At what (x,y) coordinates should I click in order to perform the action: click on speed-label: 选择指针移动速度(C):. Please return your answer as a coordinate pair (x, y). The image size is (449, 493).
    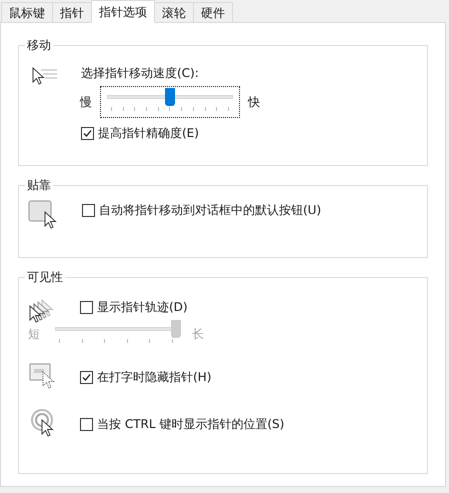
    Looking at the image, I should click on (140, 73).